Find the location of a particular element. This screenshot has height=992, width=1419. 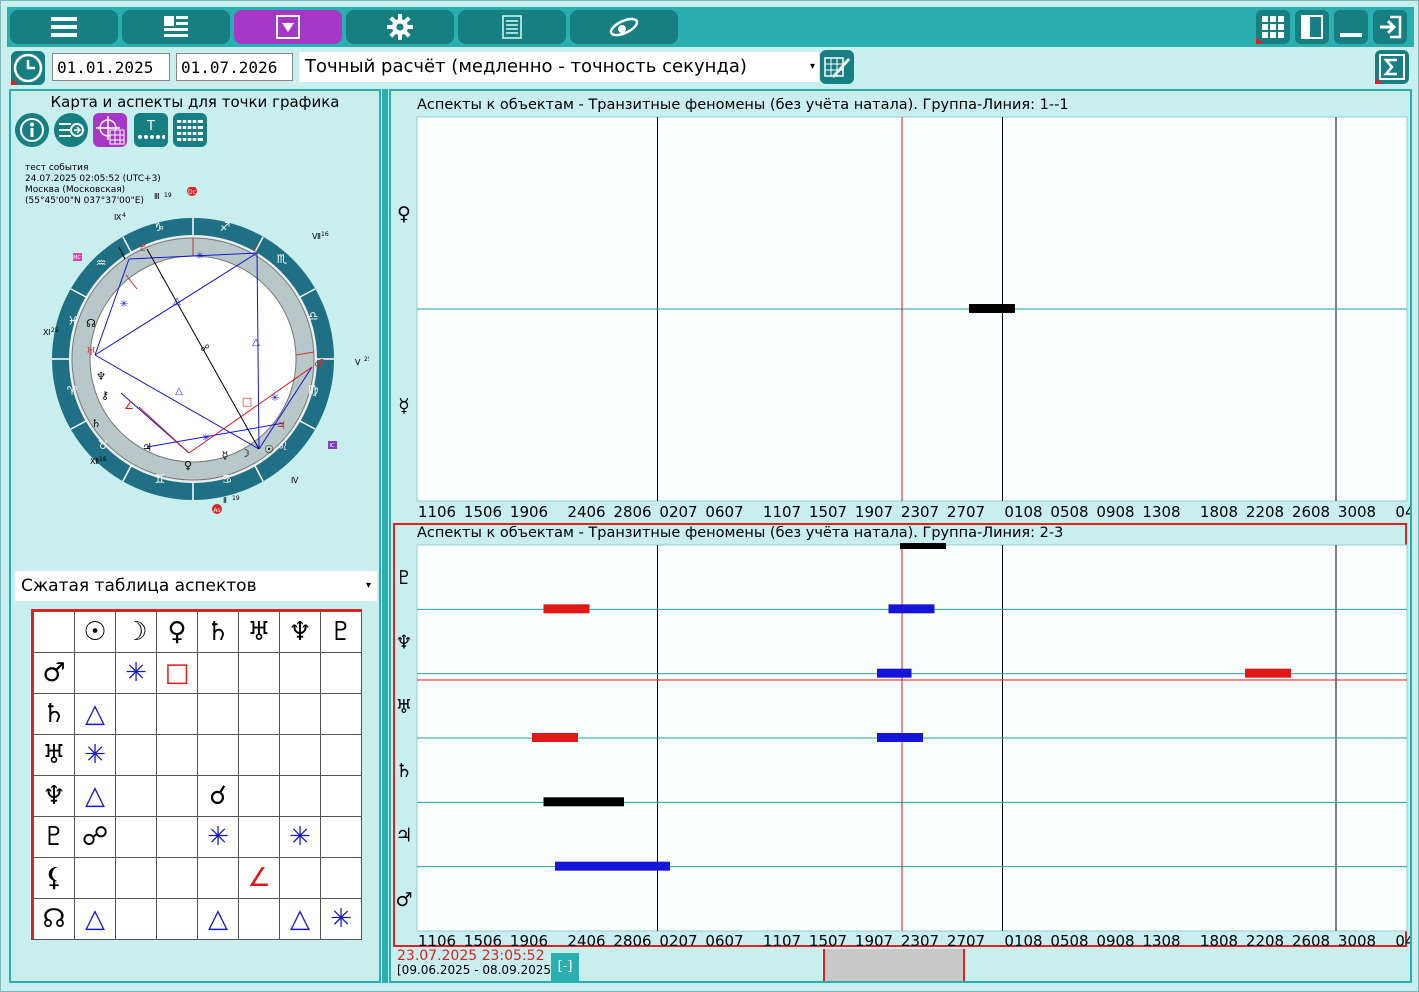

timeline-scroll-thumb is located at coordinates (894, 965).